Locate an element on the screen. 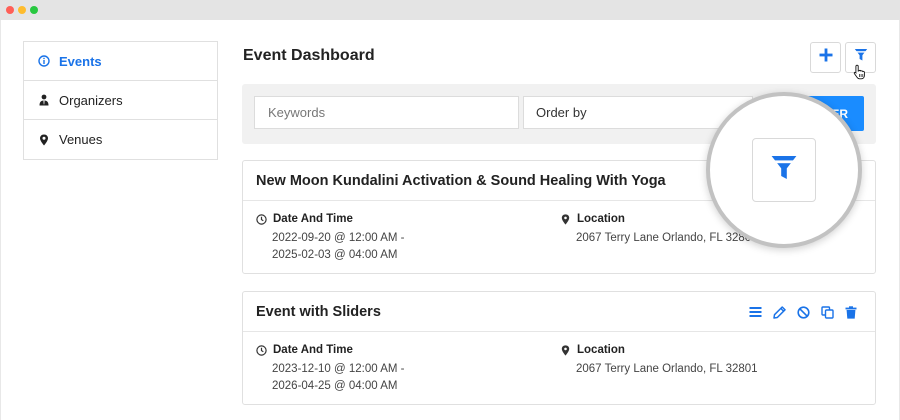  zoom-magnifier-callout is located at coordinates (784, 170).